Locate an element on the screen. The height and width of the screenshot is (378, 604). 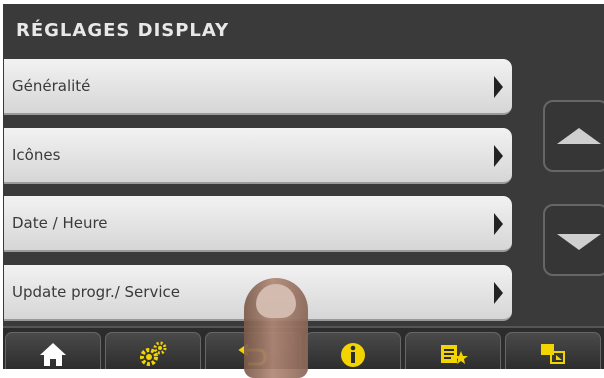
fingernail is located at coordinates (276, 301).